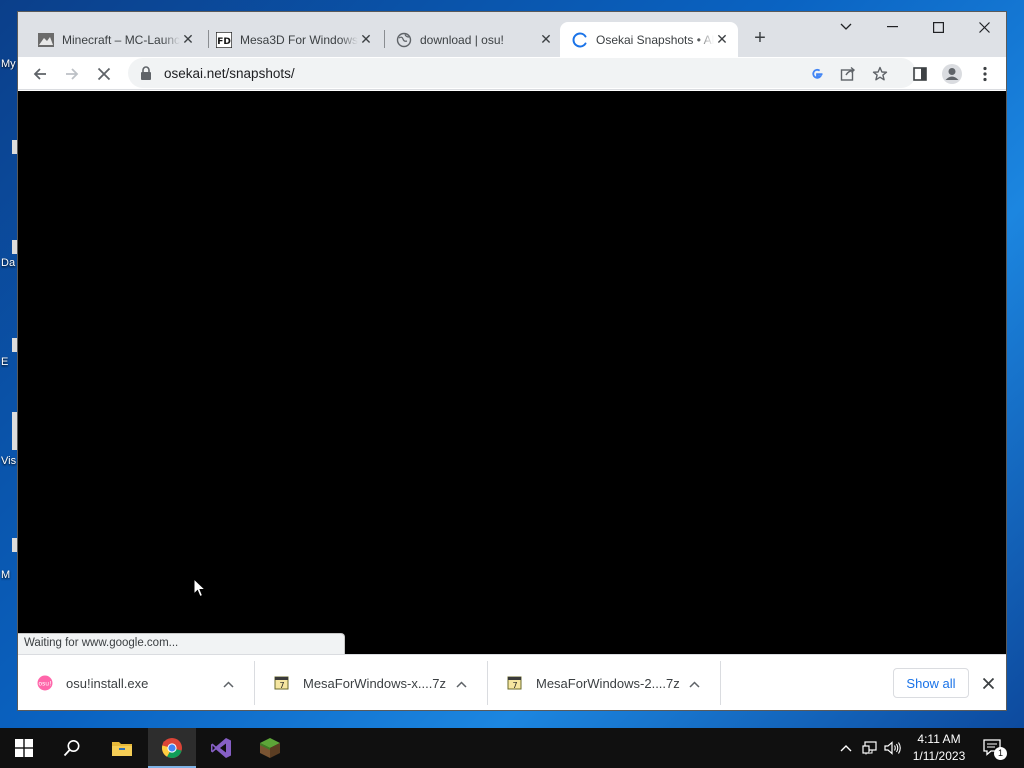  I want to click on search-icon, so click(71, 748).